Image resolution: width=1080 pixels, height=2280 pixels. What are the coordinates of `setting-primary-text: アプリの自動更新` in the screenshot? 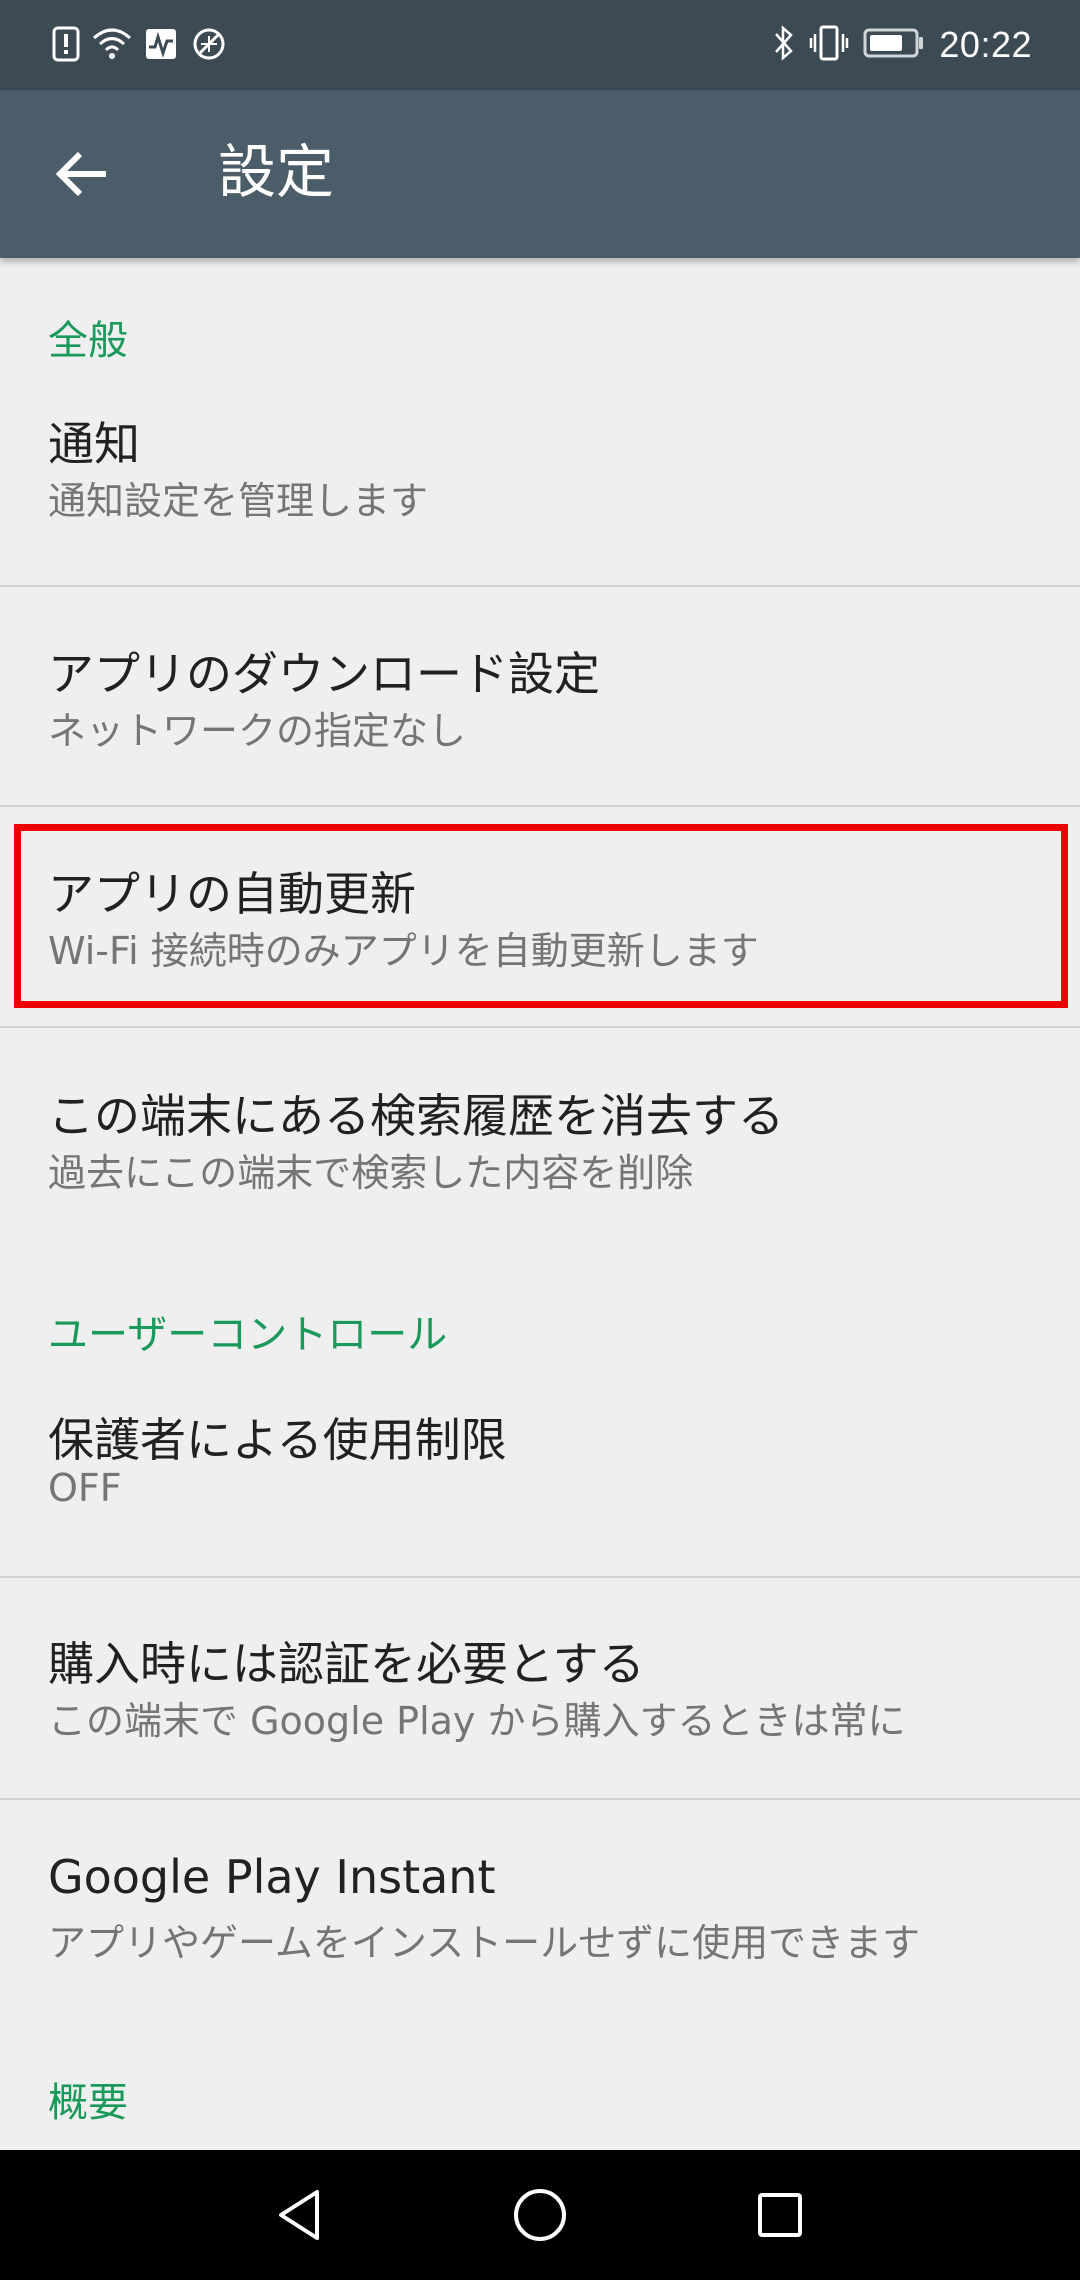 It's located at (232, 894).